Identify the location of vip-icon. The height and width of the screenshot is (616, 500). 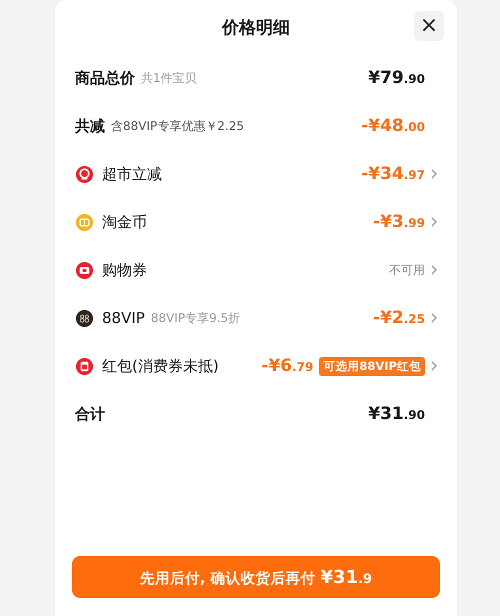
(84, 318).